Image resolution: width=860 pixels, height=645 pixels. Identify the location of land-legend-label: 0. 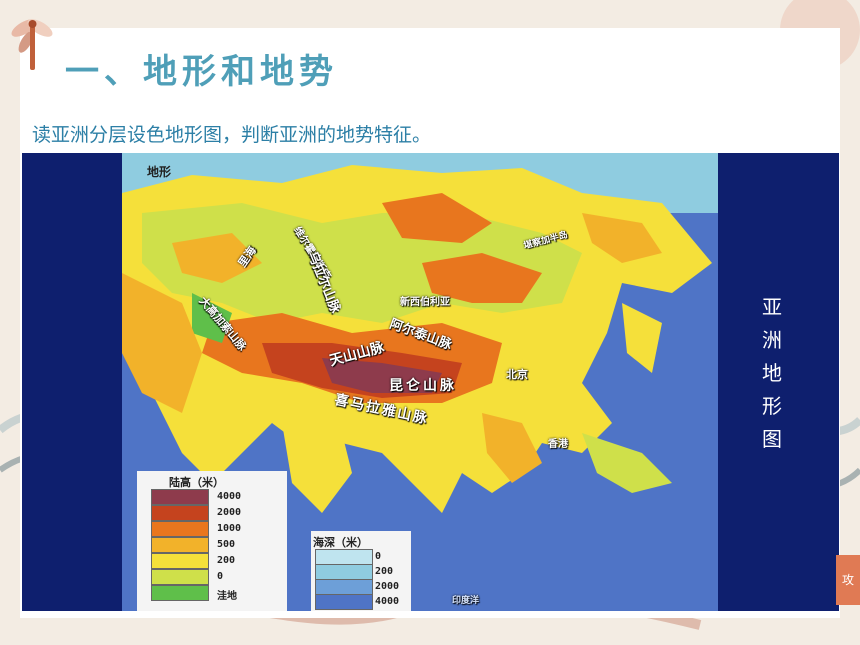
(220, 576).